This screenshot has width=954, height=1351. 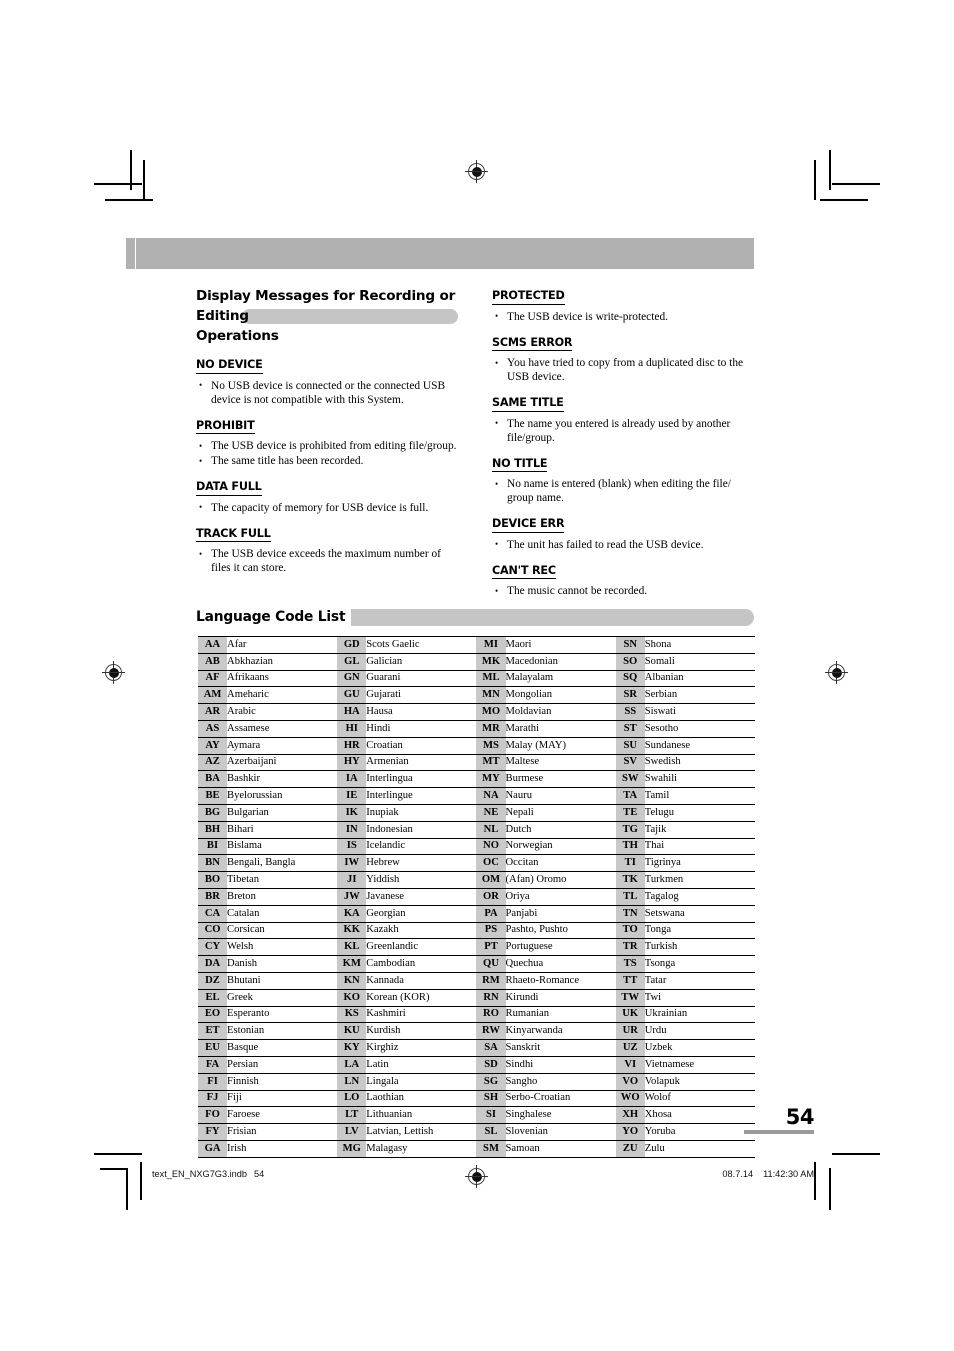 What do you see at coordinates (699, 997) in the screenshot?
I see `language-name: Twi` at bounding box center [699, 997].